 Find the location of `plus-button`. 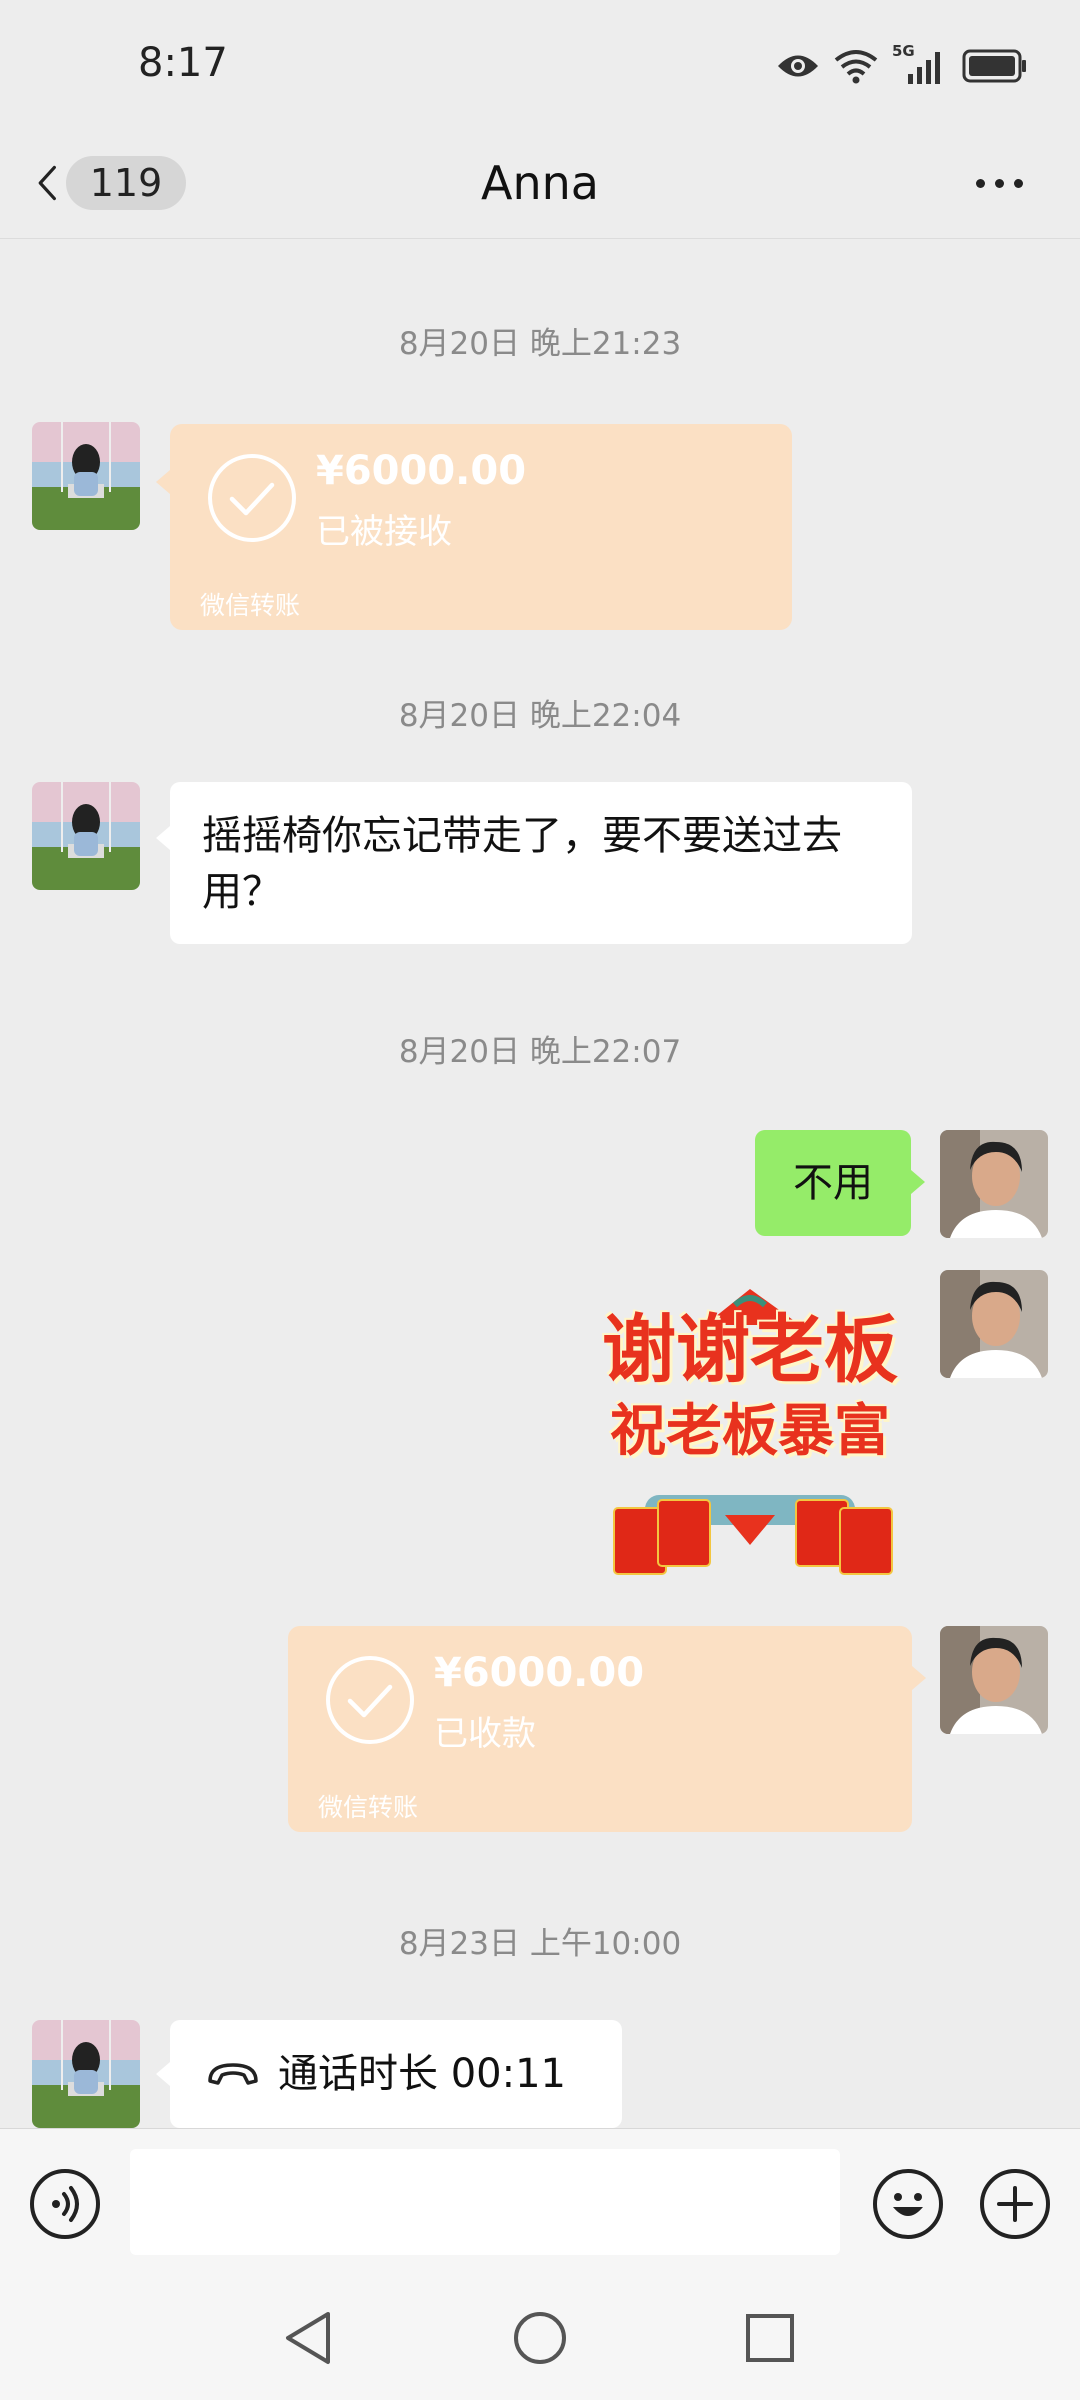

plus-button is located at coordinates (1015, 2204).